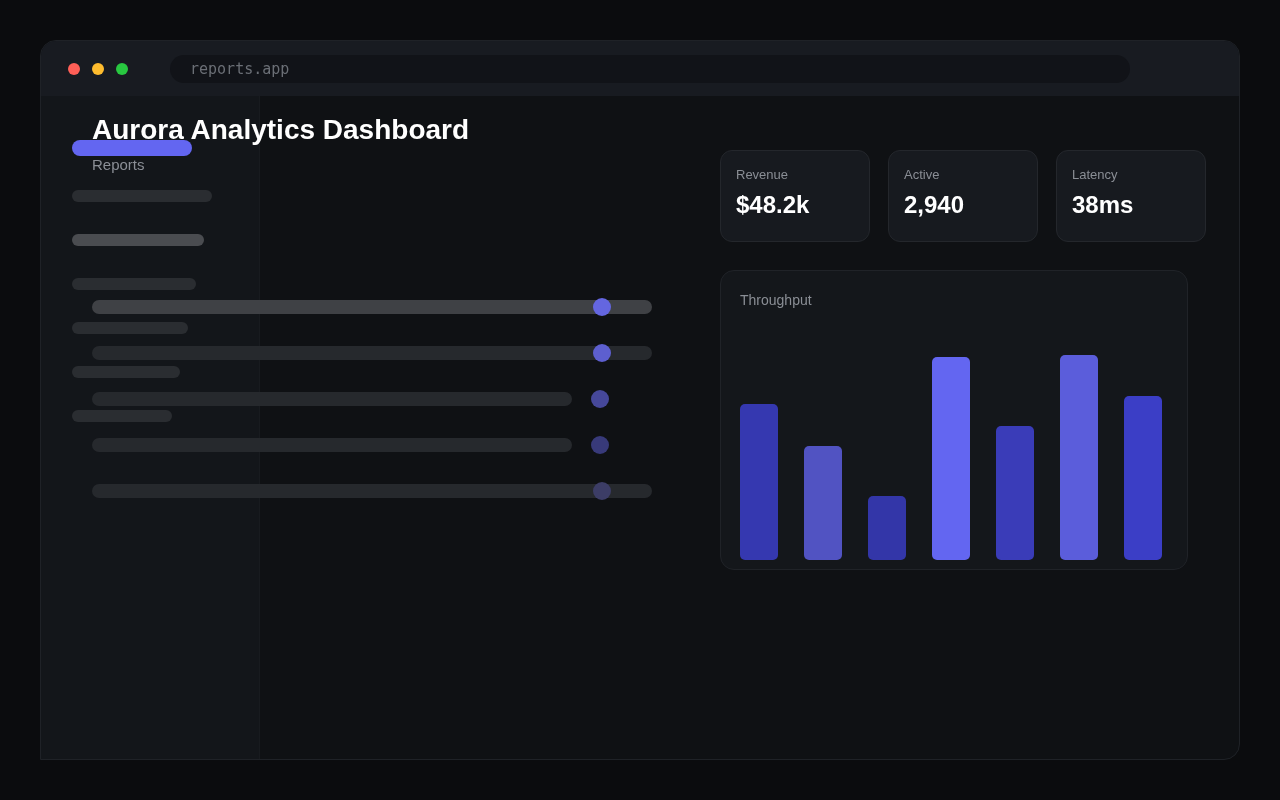 The image size is (1280, 800). What do you see at coordinates (122, 68) in the screenshot?
I see `window-maximize-icon` at bounding box center [122, 68].